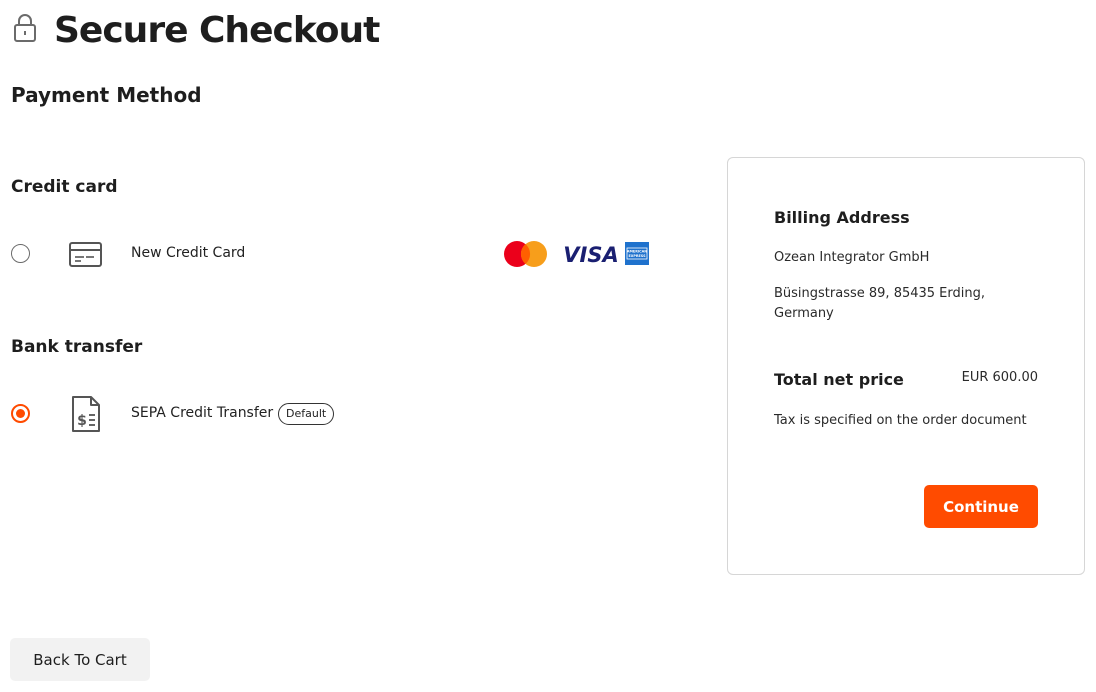  Describe the element at coordinates (20, 413) in the screenshot. I see `sepa-radio` at that location.